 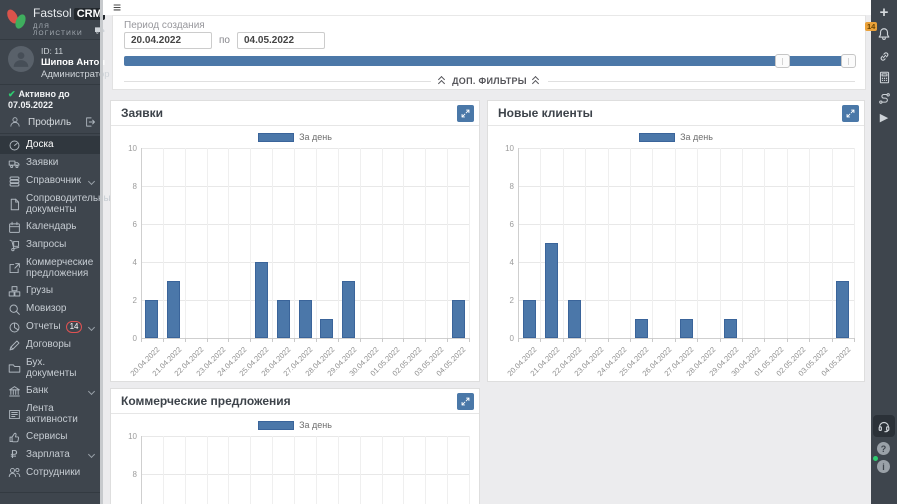 What do you see at coordinates (91, 455) in the screenshot?
I see `chevron-down-icon` at bounding box center [91, 455].